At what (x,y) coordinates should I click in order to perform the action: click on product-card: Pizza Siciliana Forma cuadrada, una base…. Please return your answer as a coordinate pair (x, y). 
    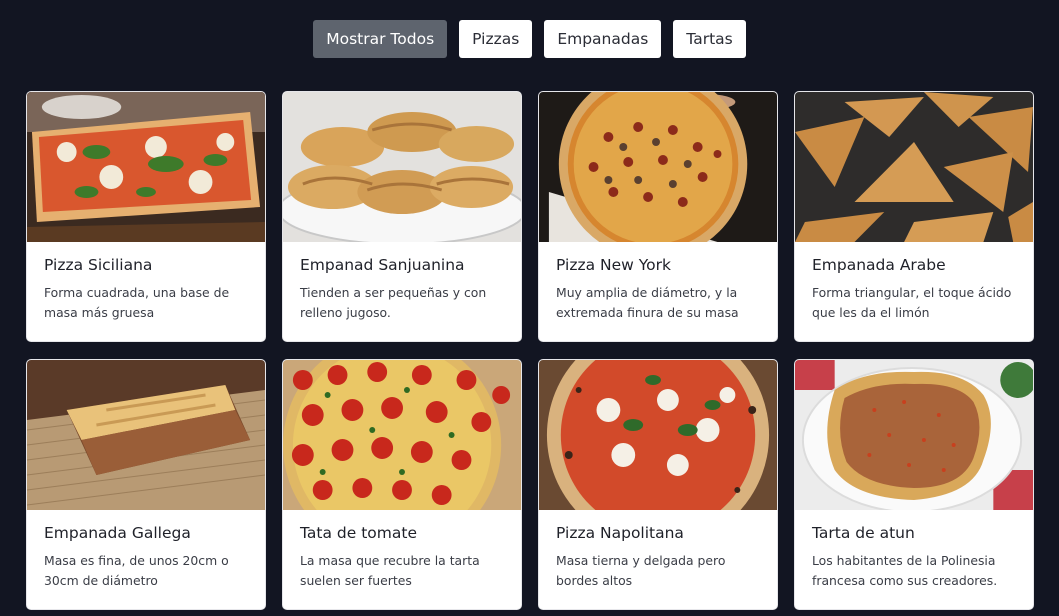
    Looking at the image, I should click on (146, 216).